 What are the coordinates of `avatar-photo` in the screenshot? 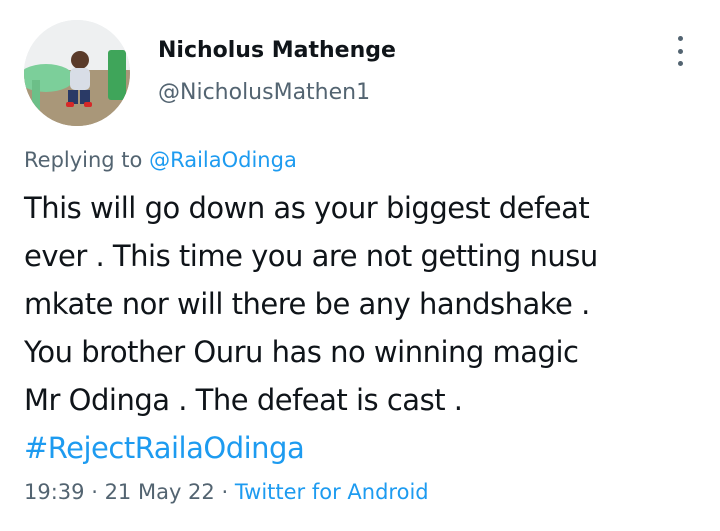 It's located at (77, 73).